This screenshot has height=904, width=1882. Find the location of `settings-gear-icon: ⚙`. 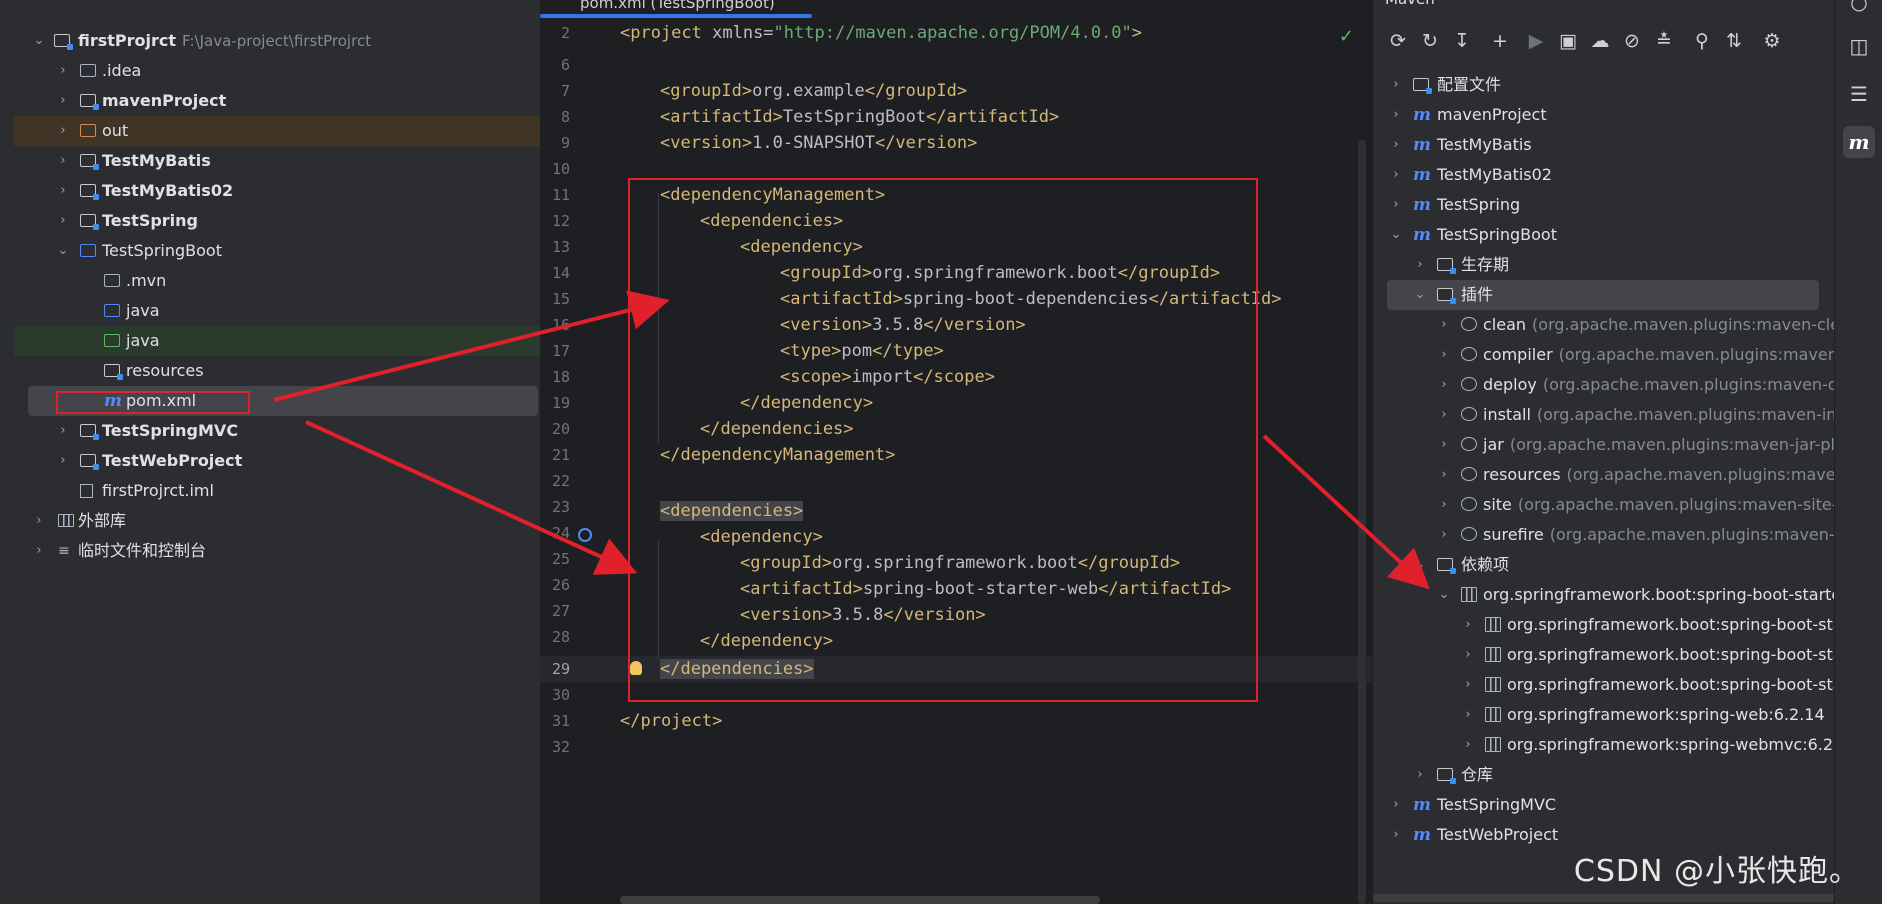

settings-gear-icon: ⚙ is located at coordinates (1772, 41).